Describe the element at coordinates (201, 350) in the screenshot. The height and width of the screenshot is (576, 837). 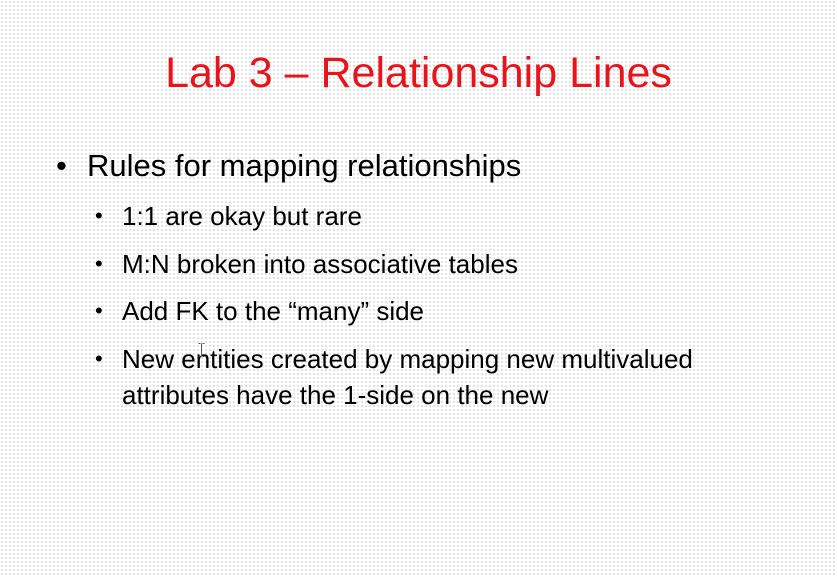
I see `text-cursor-icon` at that location.